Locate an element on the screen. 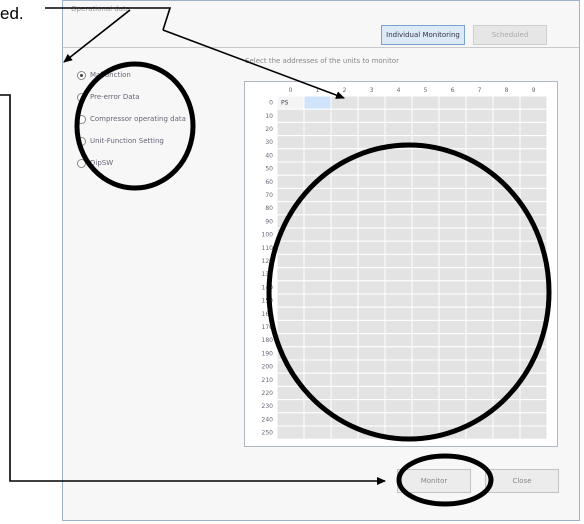 Image resolution: width=584 pixels, height=524 pixels. arrow-to-options is located at coordinates (97, 36).